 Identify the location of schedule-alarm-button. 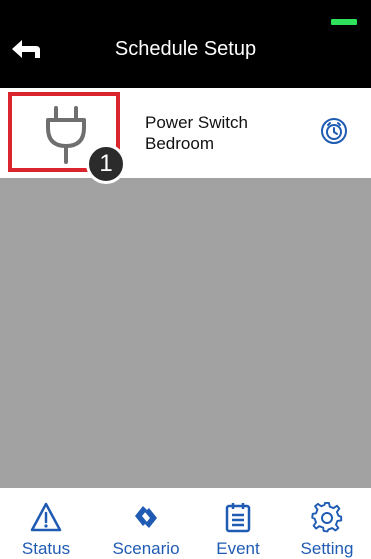
(334, 131).